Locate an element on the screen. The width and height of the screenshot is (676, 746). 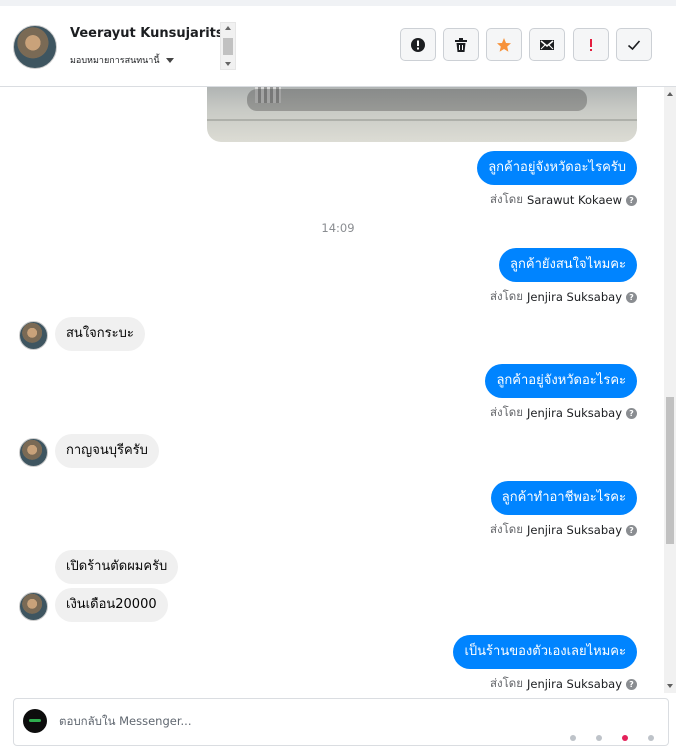
name-scrollbar is located at coordinates (228, 46).